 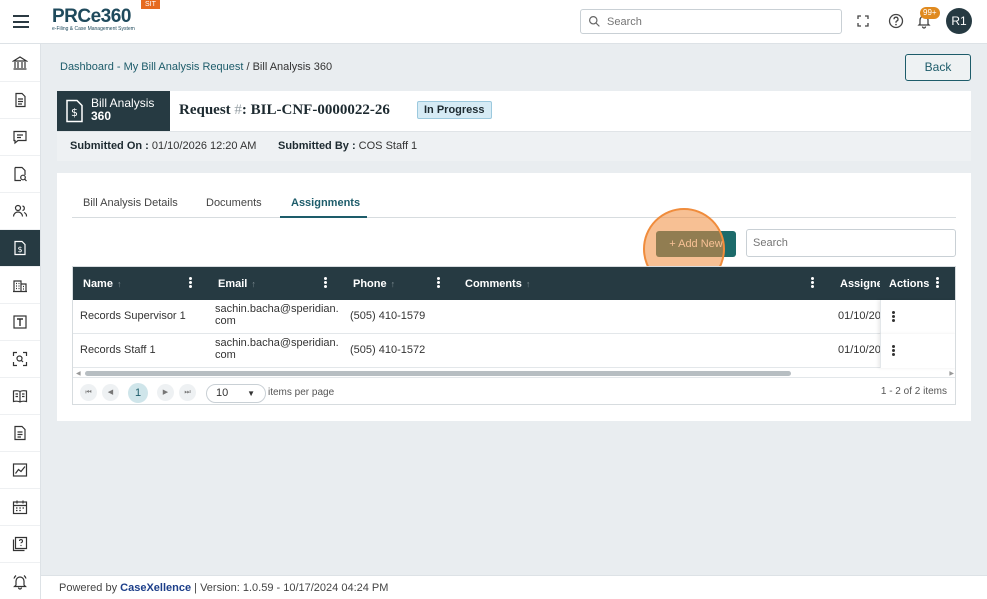 What do you see at coordinates (233, 284) in the screenshot?
I see `column-email-label: Email` at bounding box center [233, 284].